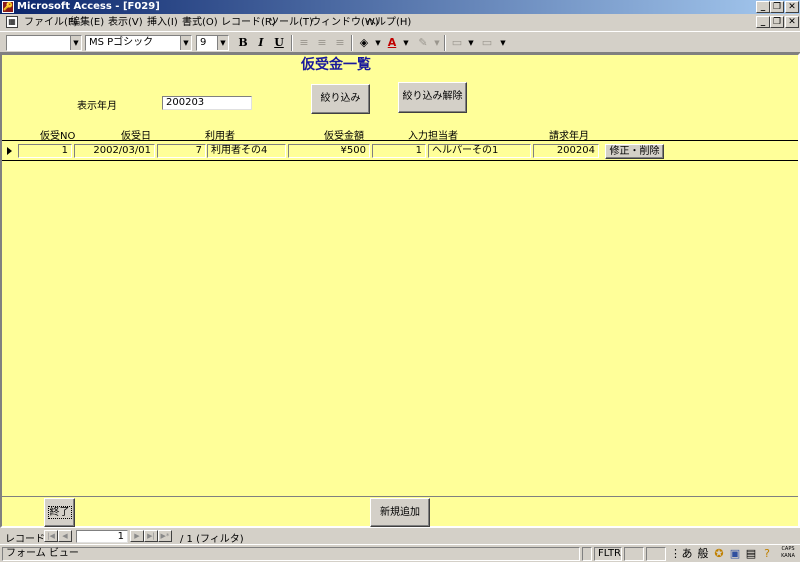 This screenshot has width=800, height=562. What do you see at coordinates (291, 554) in the screenshot?
I see `status-mode: フォーム ビュー` at bounding box center [291, 554].